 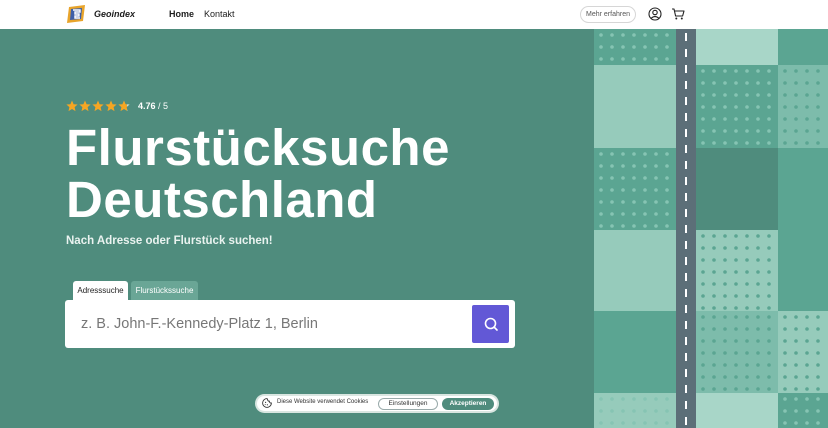 I want to click on cart-icon, so click(x=678, y=14).